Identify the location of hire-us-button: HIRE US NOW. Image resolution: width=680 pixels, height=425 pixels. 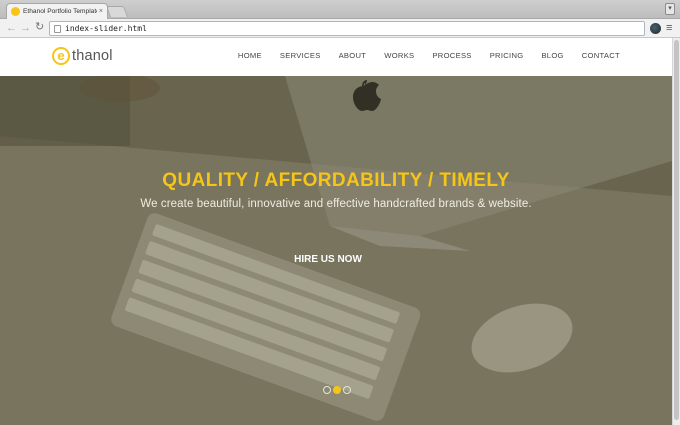
(328, 260).